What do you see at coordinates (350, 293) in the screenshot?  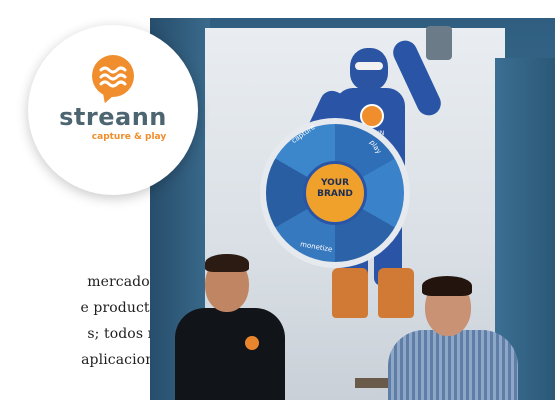 I see `hero-left-boot` at bounding box center [350, 293].